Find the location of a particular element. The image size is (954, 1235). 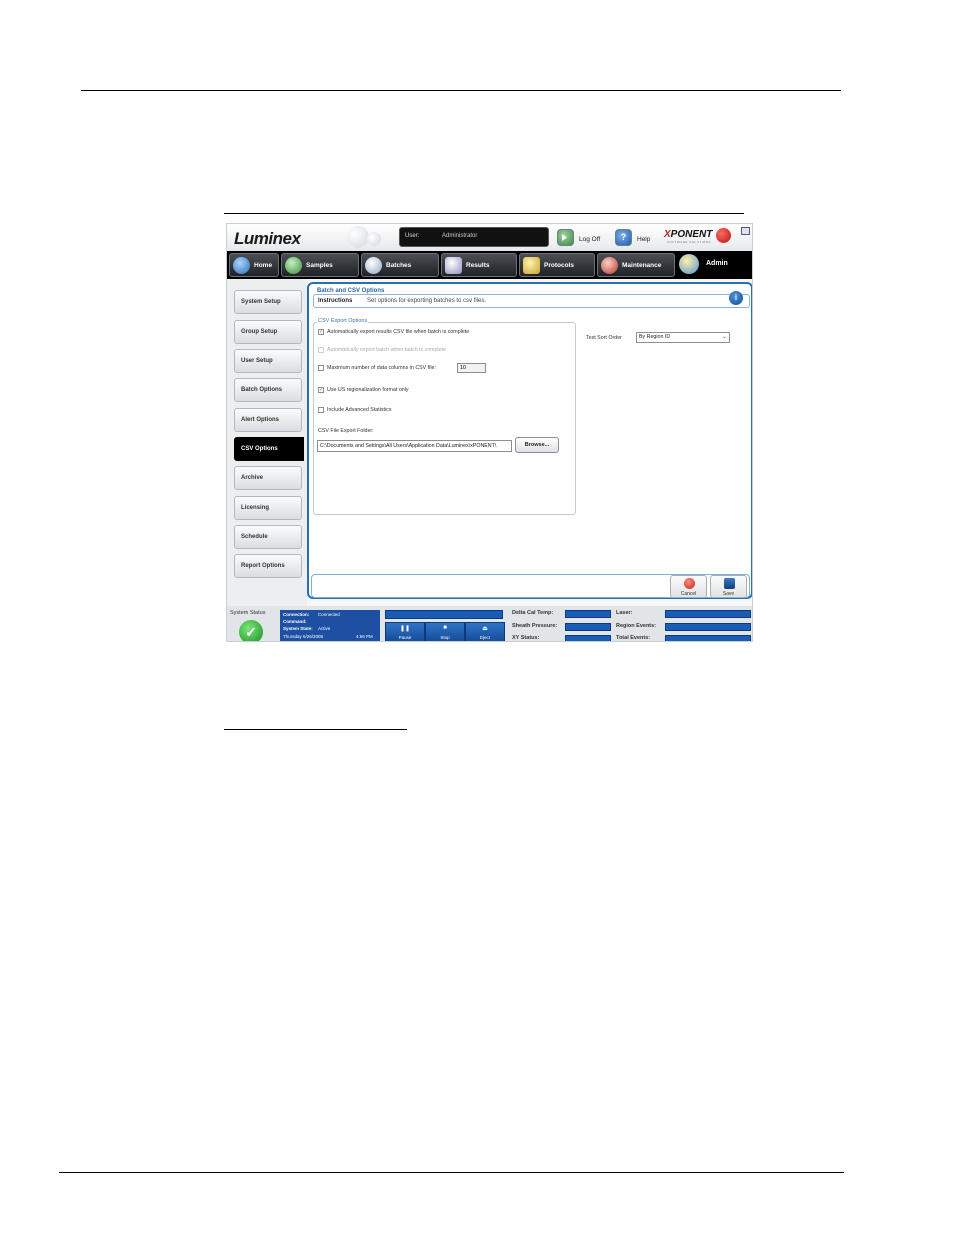

batches-icon is located at coordinates (373, 265).